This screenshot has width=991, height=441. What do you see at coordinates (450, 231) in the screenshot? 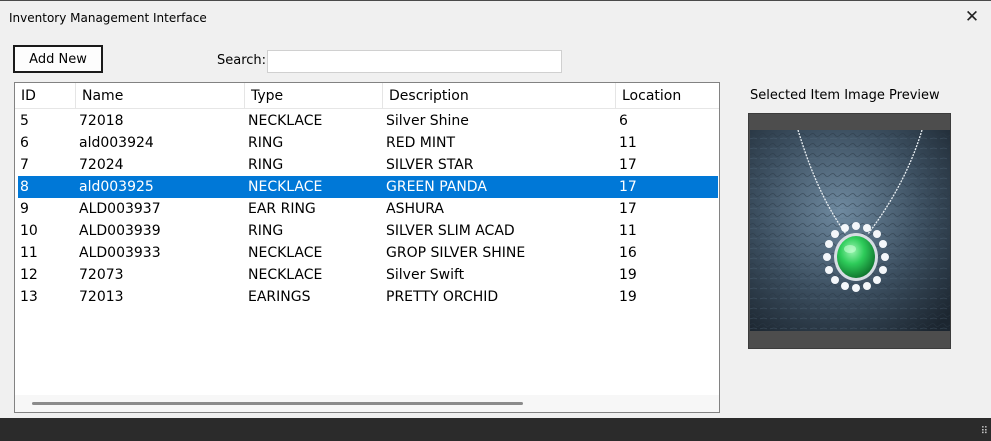
I see `cell-description: SILVER SLIM ACAD` at bounding box center [450, 231].